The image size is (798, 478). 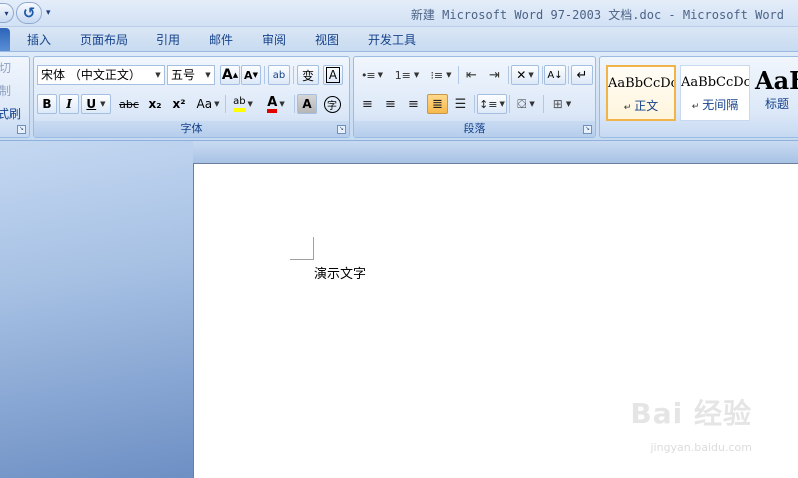 I want to click on decrease-indent-button: ⇤, so click(x=471, y=75).